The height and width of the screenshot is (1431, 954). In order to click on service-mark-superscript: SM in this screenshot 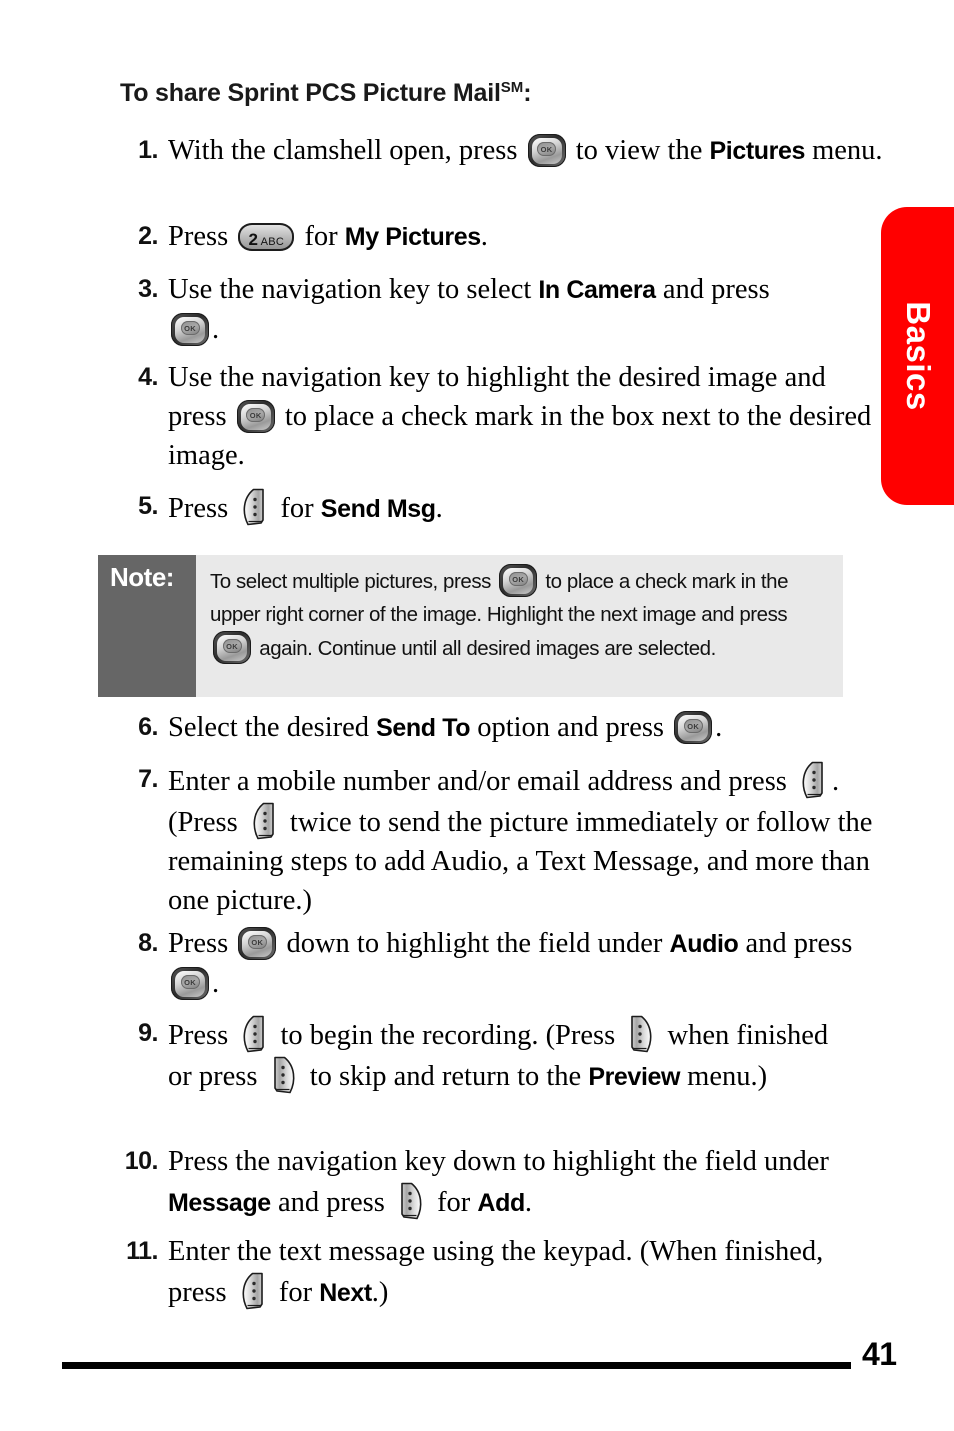, I will do `click(512, 87)`.